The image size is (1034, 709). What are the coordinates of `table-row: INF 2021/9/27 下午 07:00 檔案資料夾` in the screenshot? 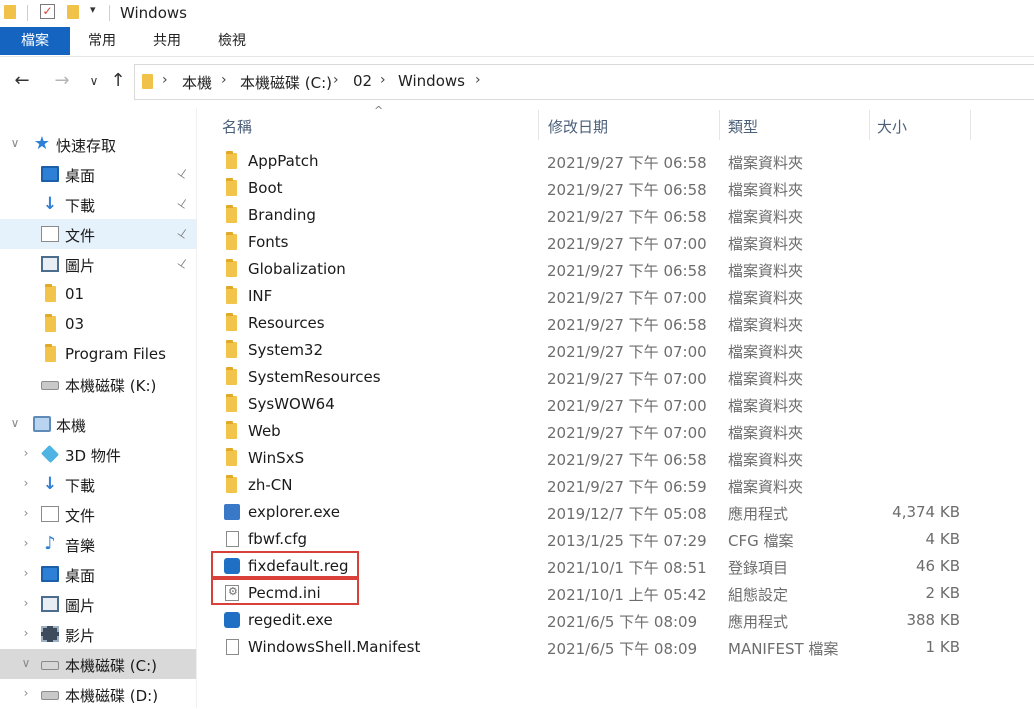 It's located at (621, 296).